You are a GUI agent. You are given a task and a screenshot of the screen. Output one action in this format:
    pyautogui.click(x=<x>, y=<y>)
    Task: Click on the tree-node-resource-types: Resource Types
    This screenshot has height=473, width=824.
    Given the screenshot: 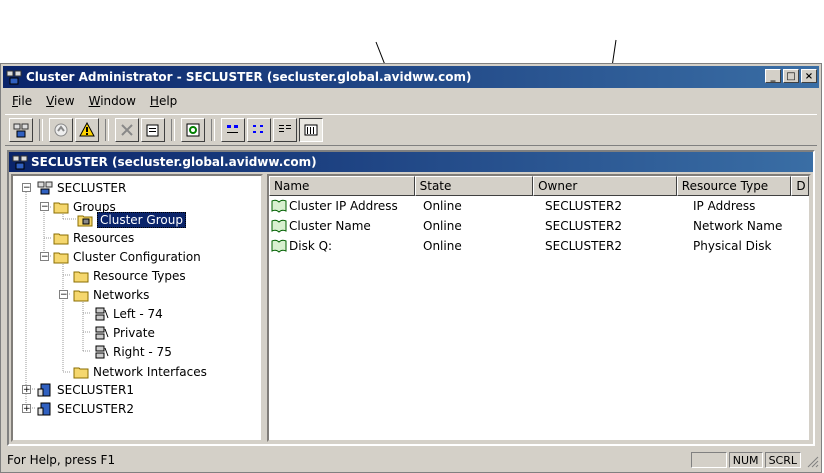 What is the action you would take?
    pyautogui.click(x=129, y=276)
    